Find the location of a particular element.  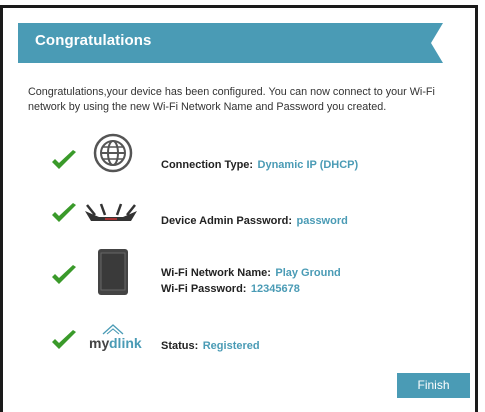

wifi-password-line: Wi-Fi Password: 12345678 is located at coordinates (230, 288).